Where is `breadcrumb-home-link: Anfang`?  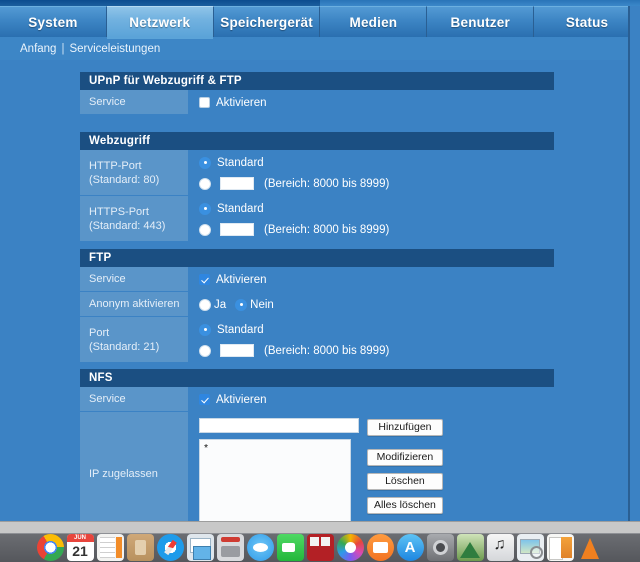
breadcrumb-home-link: Anfang is located at coordinates (38, 49).